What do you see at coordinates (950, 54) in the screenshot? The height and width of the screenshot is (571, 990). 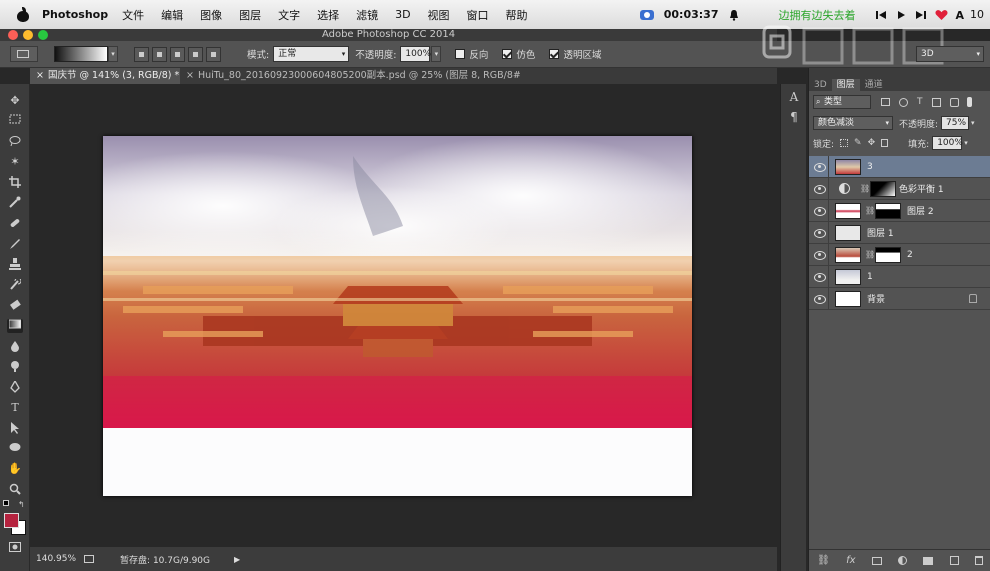 I see `workspace-select: 3D ▾` at bounding box center [950, 54].